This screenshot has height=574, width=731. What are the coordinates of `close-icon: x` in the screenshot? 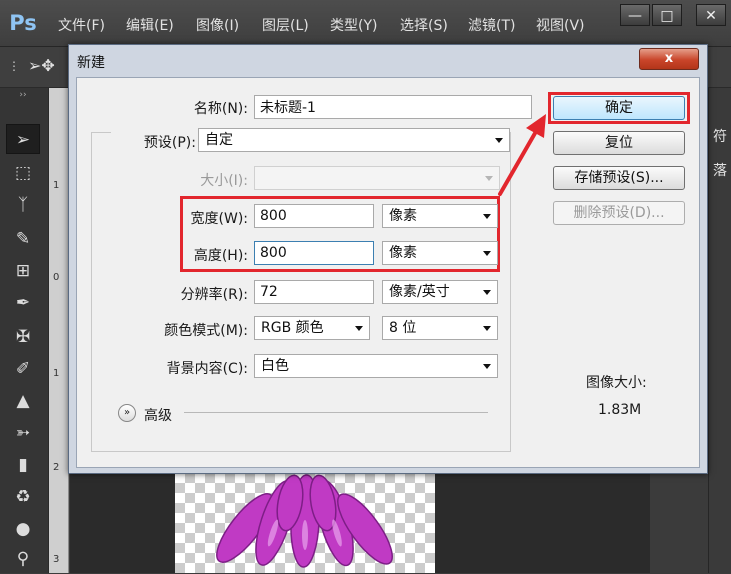 It's located at (669, 58).